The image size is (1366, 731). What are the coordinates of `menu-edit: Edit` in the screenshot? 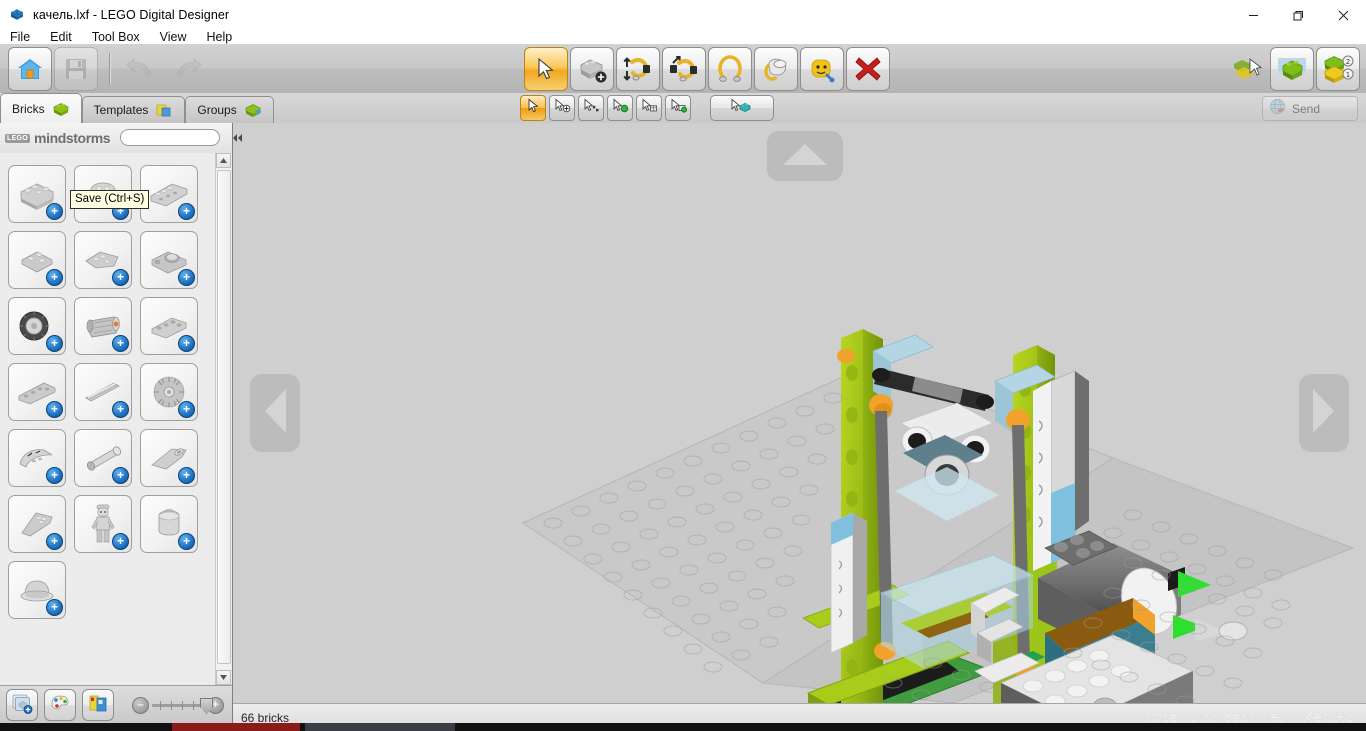 It's located at (61, 37).